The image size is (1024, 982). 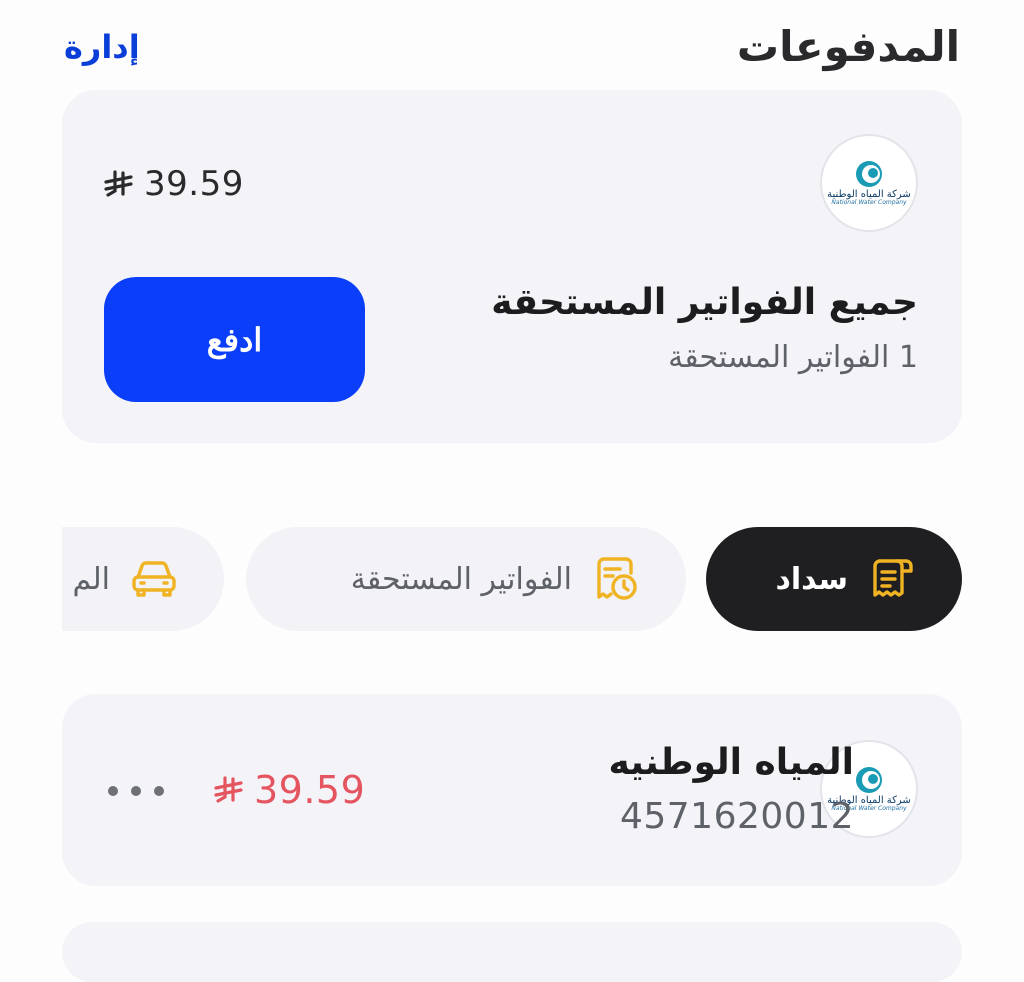 I want to click on car-icon, so click(x=154, y=579).